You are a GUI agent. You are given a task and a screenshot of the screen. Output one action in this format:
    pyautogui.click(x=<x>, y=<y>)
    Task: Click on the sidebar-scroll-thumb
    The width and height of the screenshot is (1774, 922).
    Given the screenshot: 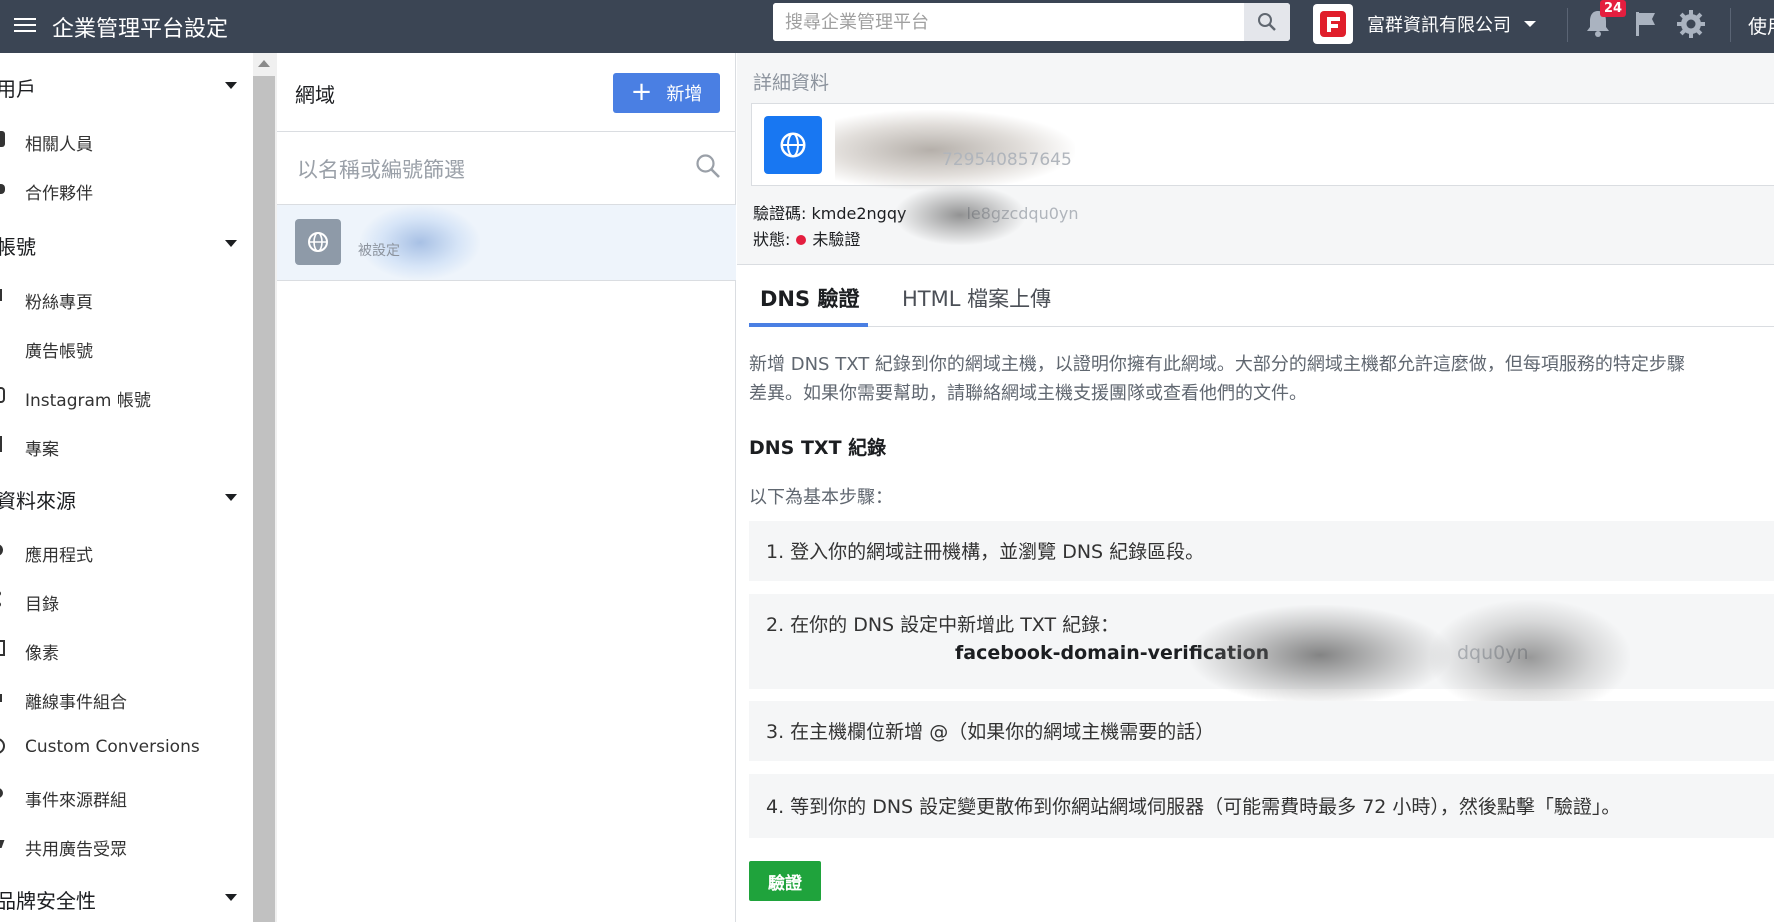 What is the action you would take?
    pyautogui.click(x=264, y=499)
    